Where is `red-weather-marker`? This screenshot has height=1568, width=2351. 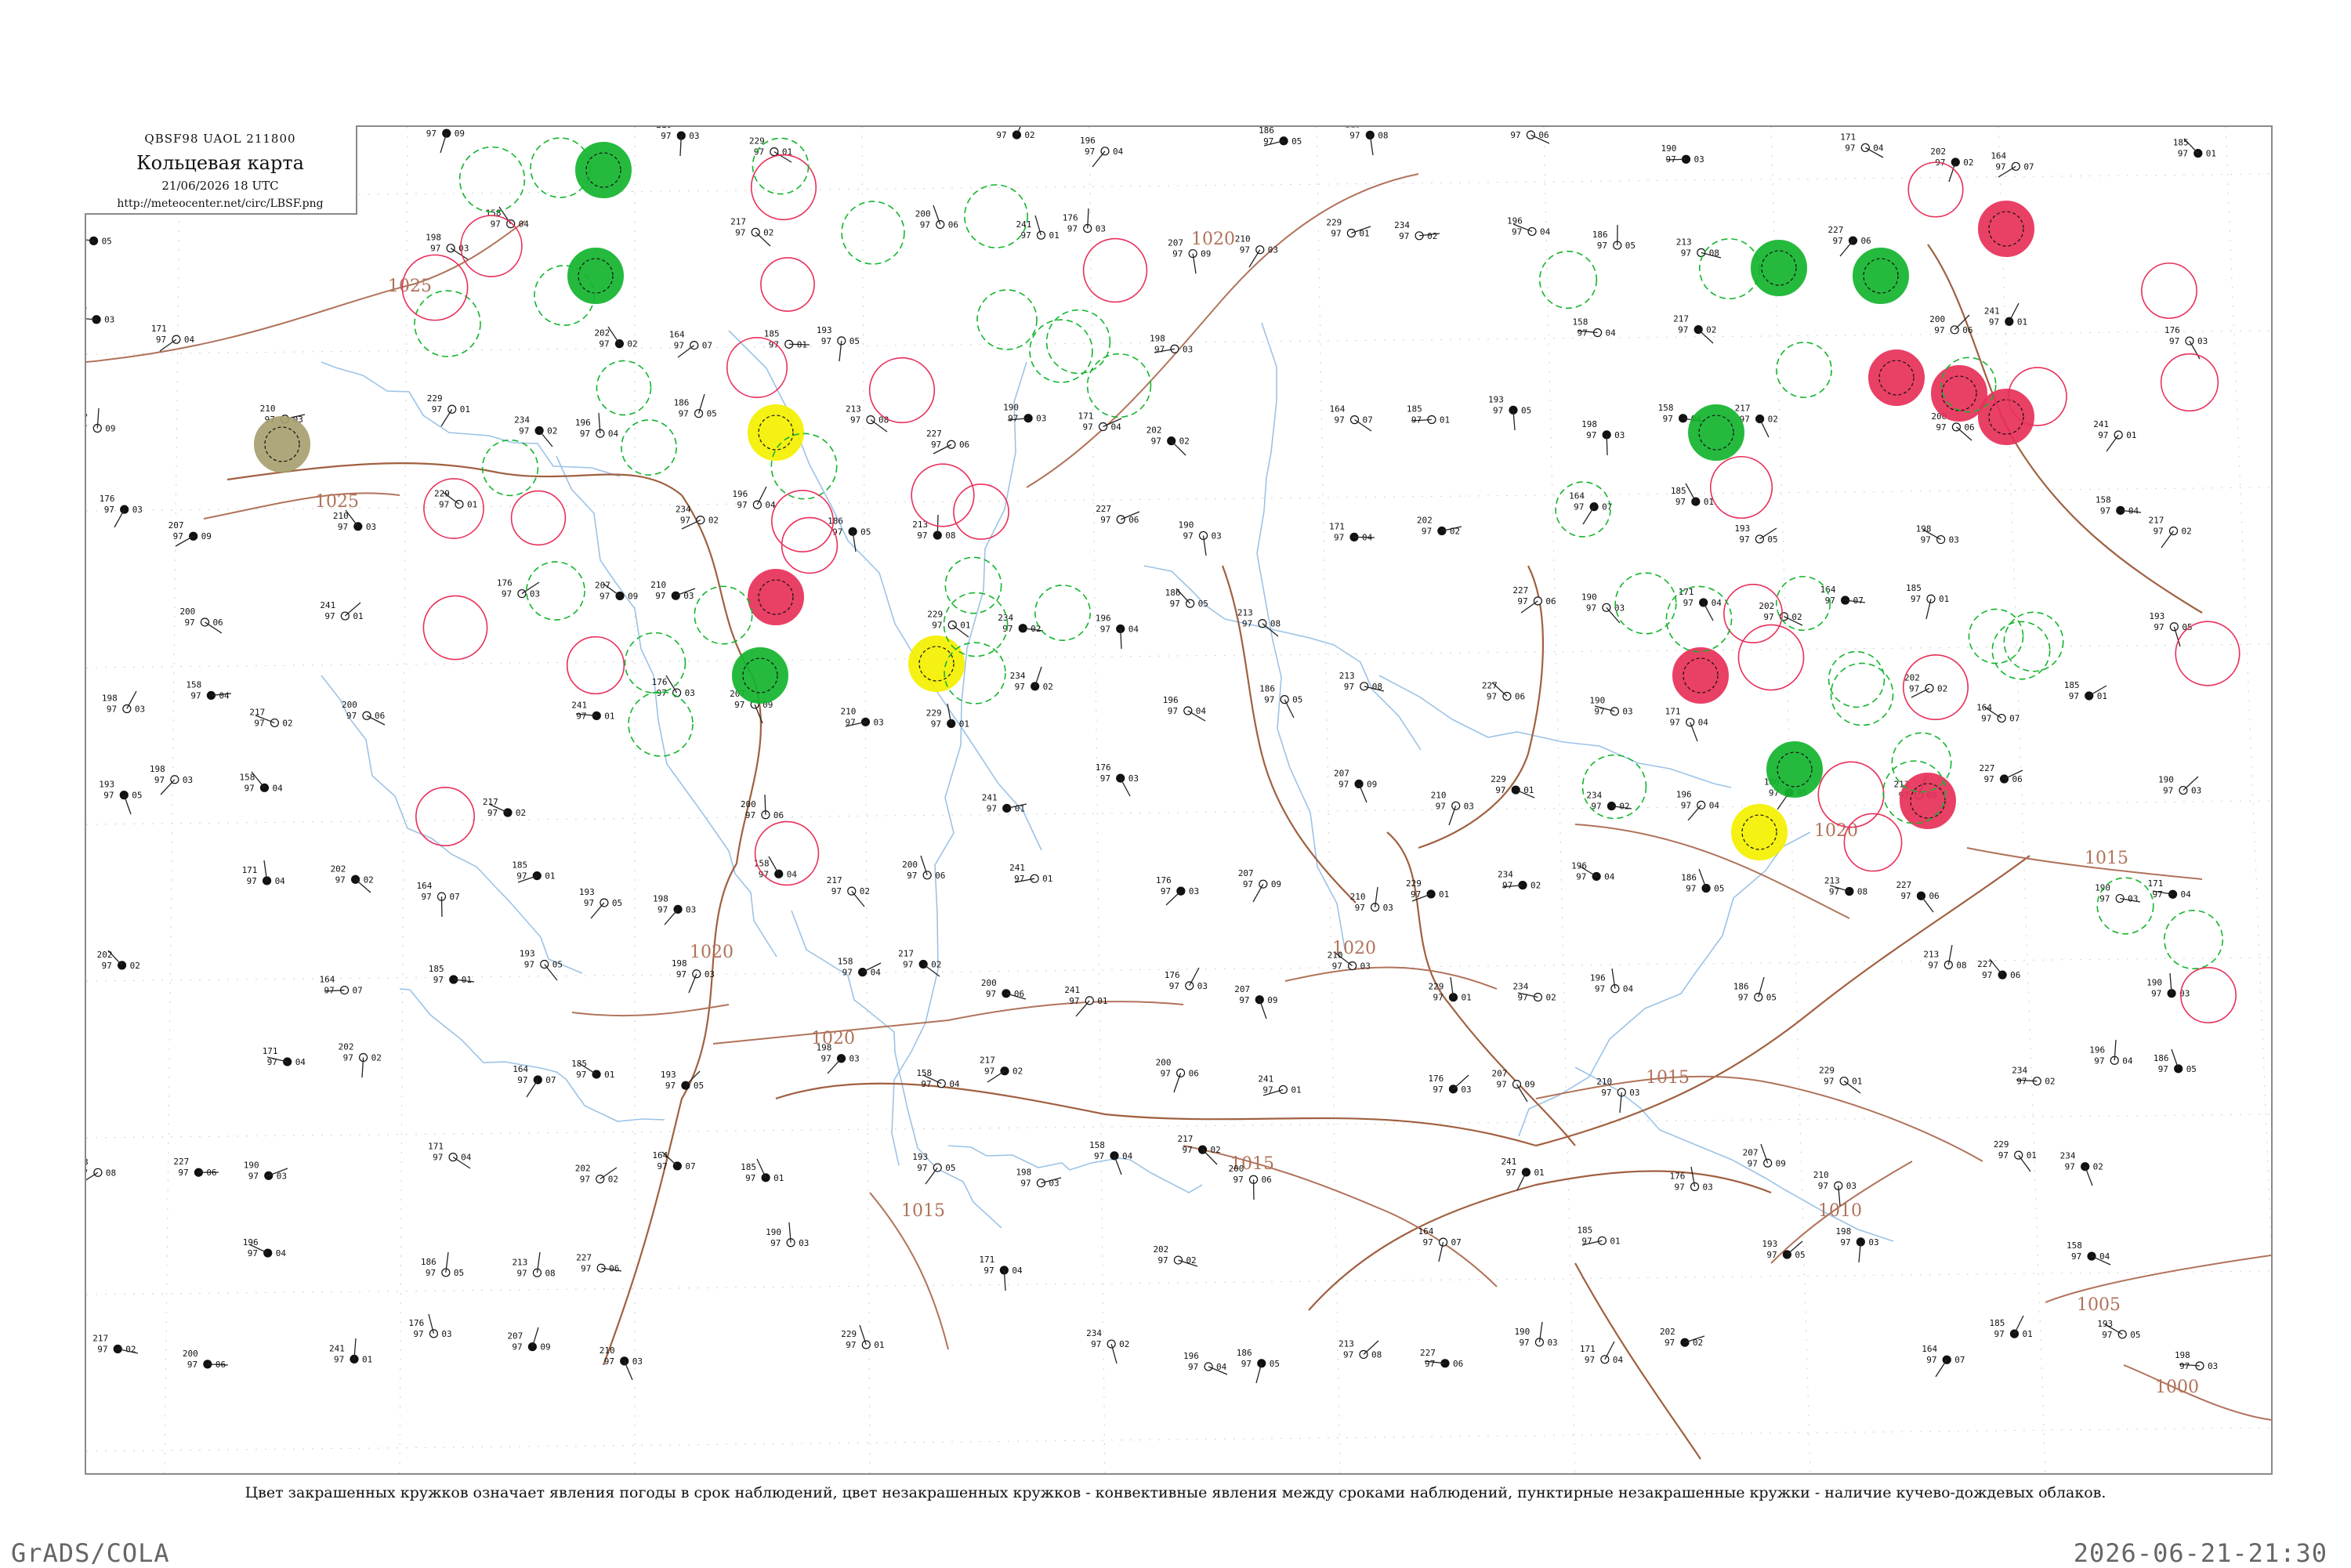 red-weather-marker is located at coordinates (775, 597).